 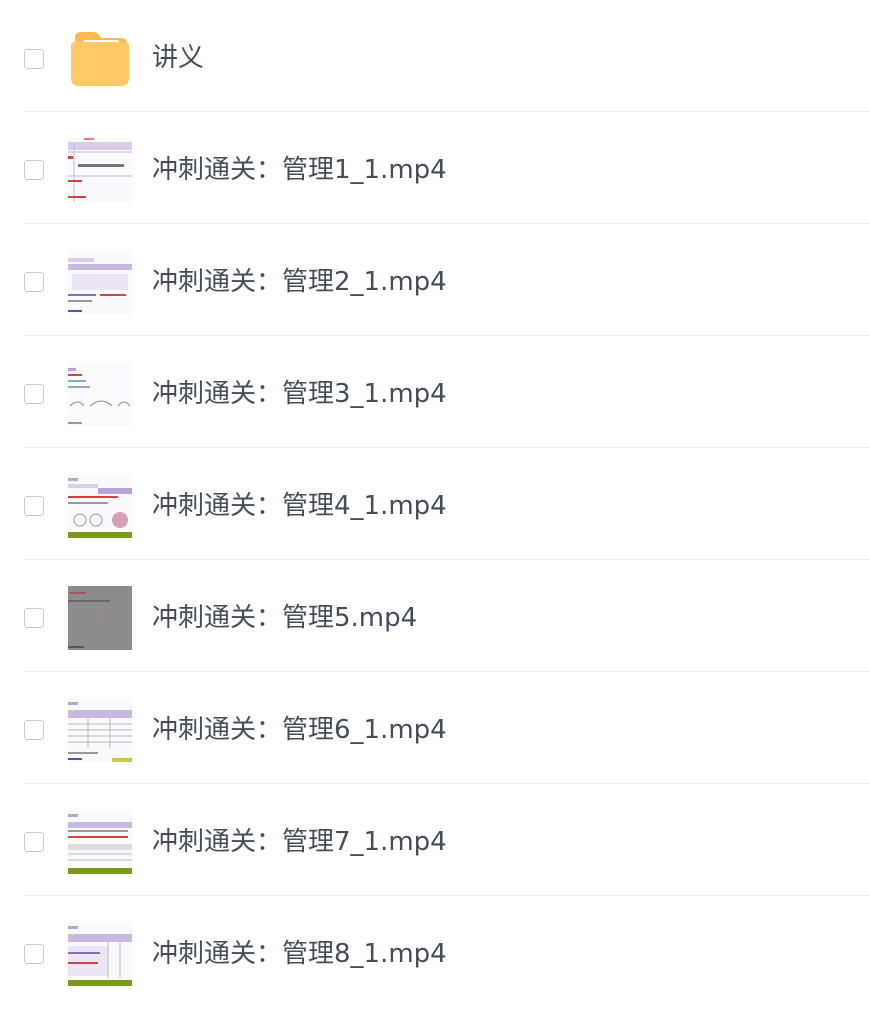 What do you see at coordinates (447, 616) in the screenshot?
I see `list-item-video: 冲刺通关：管理5.mp4` at bounding box center [447, 616].